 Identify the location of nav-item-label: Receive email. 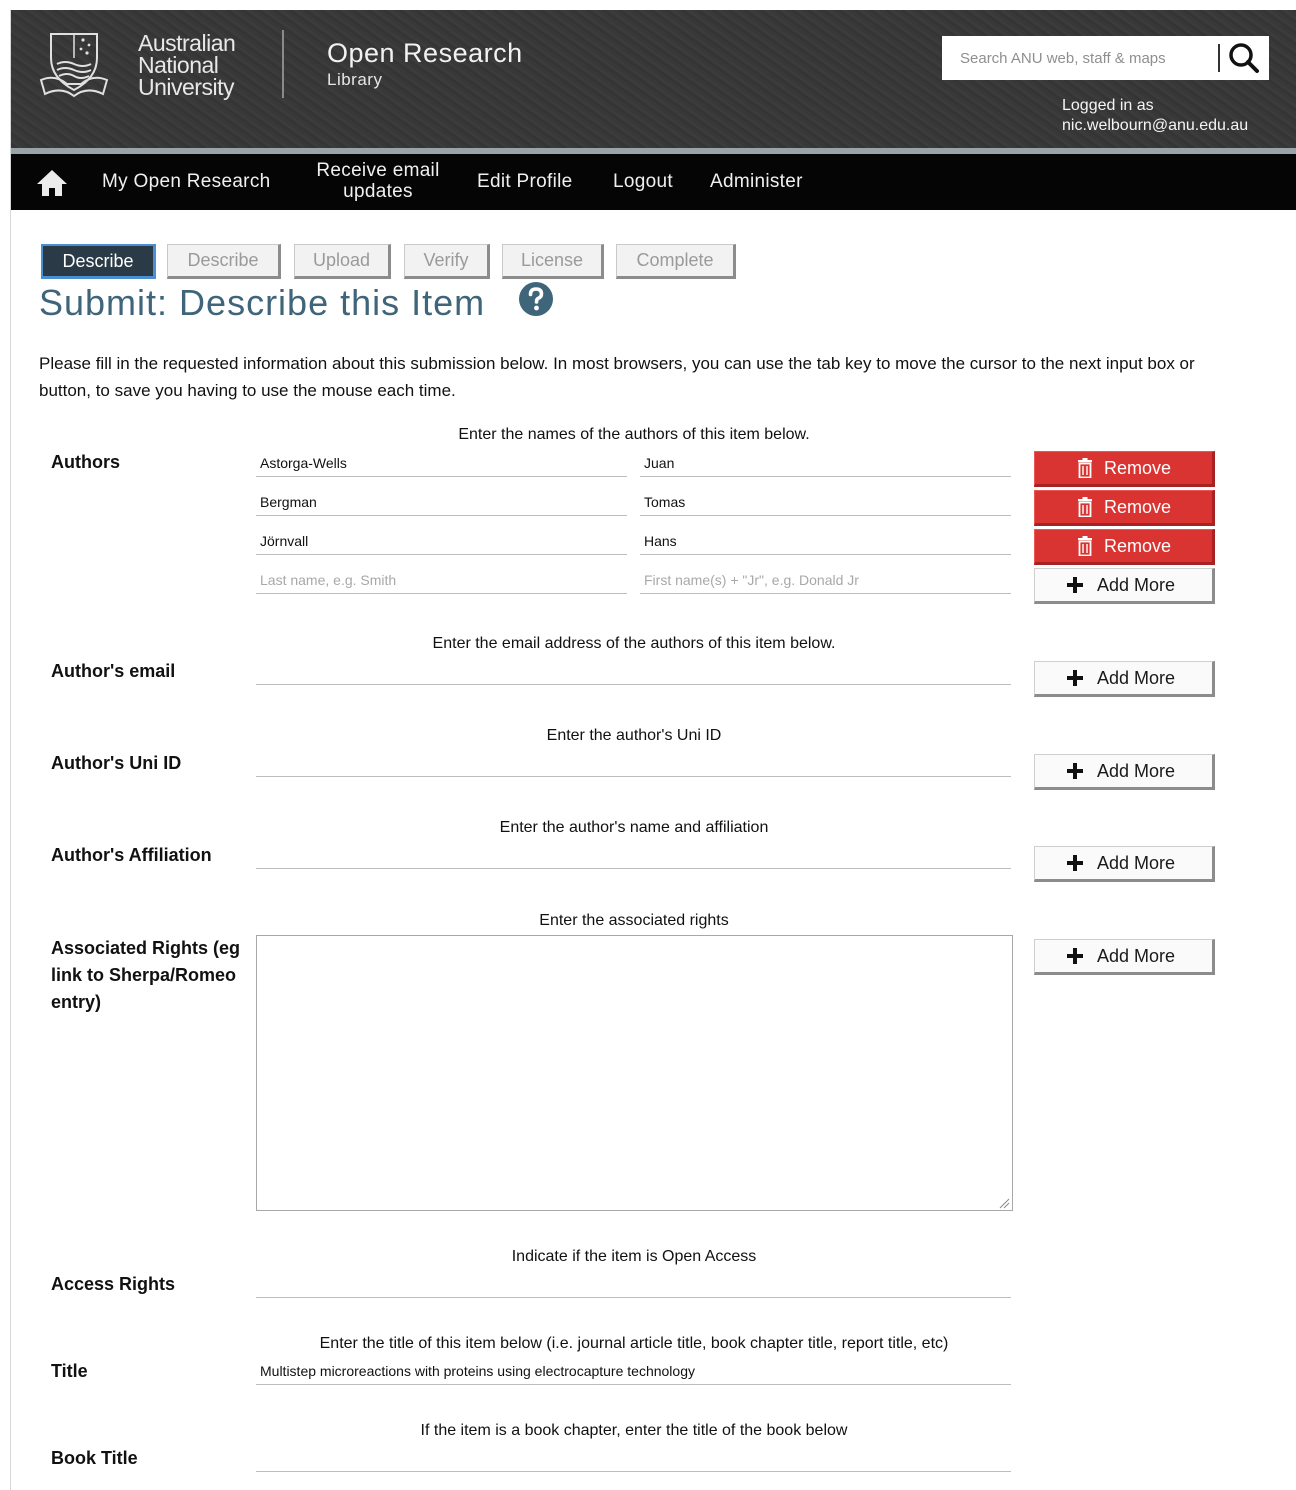
(378, 170).